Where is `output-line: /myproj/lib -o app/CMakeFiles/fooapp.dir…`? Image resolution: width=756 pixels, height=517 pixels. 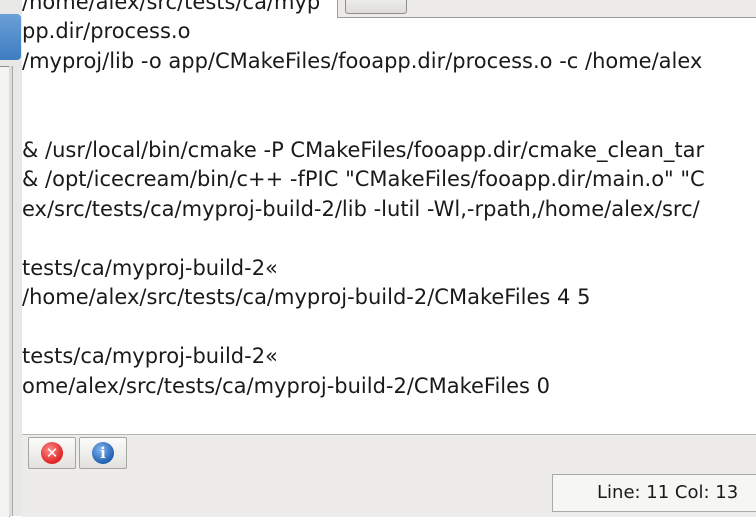 output-line: /myproj/lib -o app/CMakeFiles/fooapp.dir… is located at coordinates (362, 61).